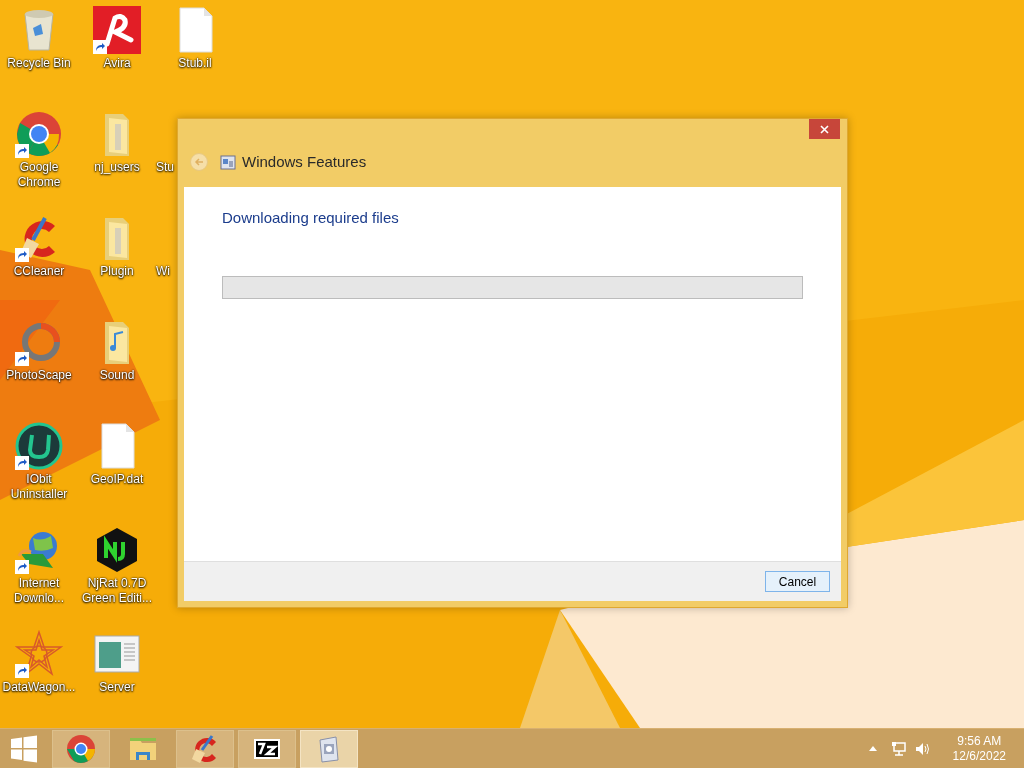 Image resolution: width=1024 pixels, height=768 pixels. I want to click on back-button, so click(199, 162).